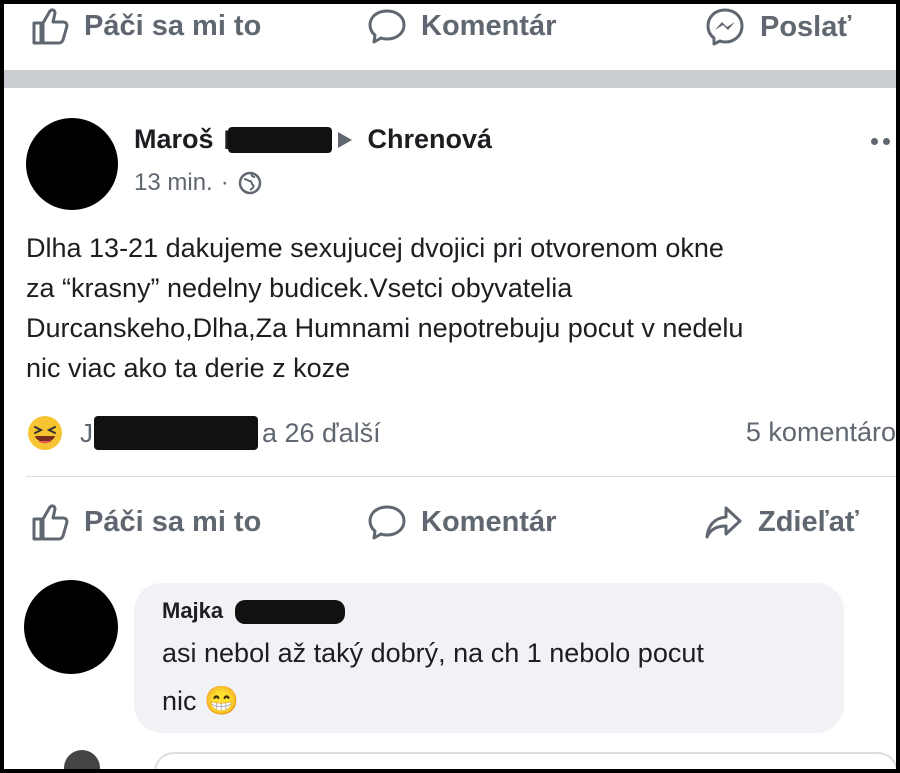 The width and height of the screenshot is (900, 773). What do you see at coordinates (168, 433) in the screenshot?
I see `reactors-redacted: J` at bounding box center [168, 433].